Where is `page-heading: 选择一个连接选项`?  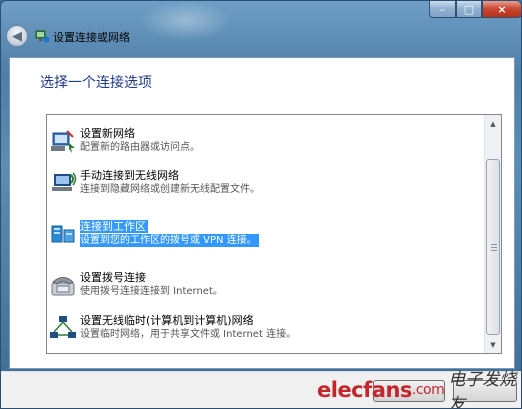 page-heading: 选择一个连接选项 is located at coordinates (96, 83).